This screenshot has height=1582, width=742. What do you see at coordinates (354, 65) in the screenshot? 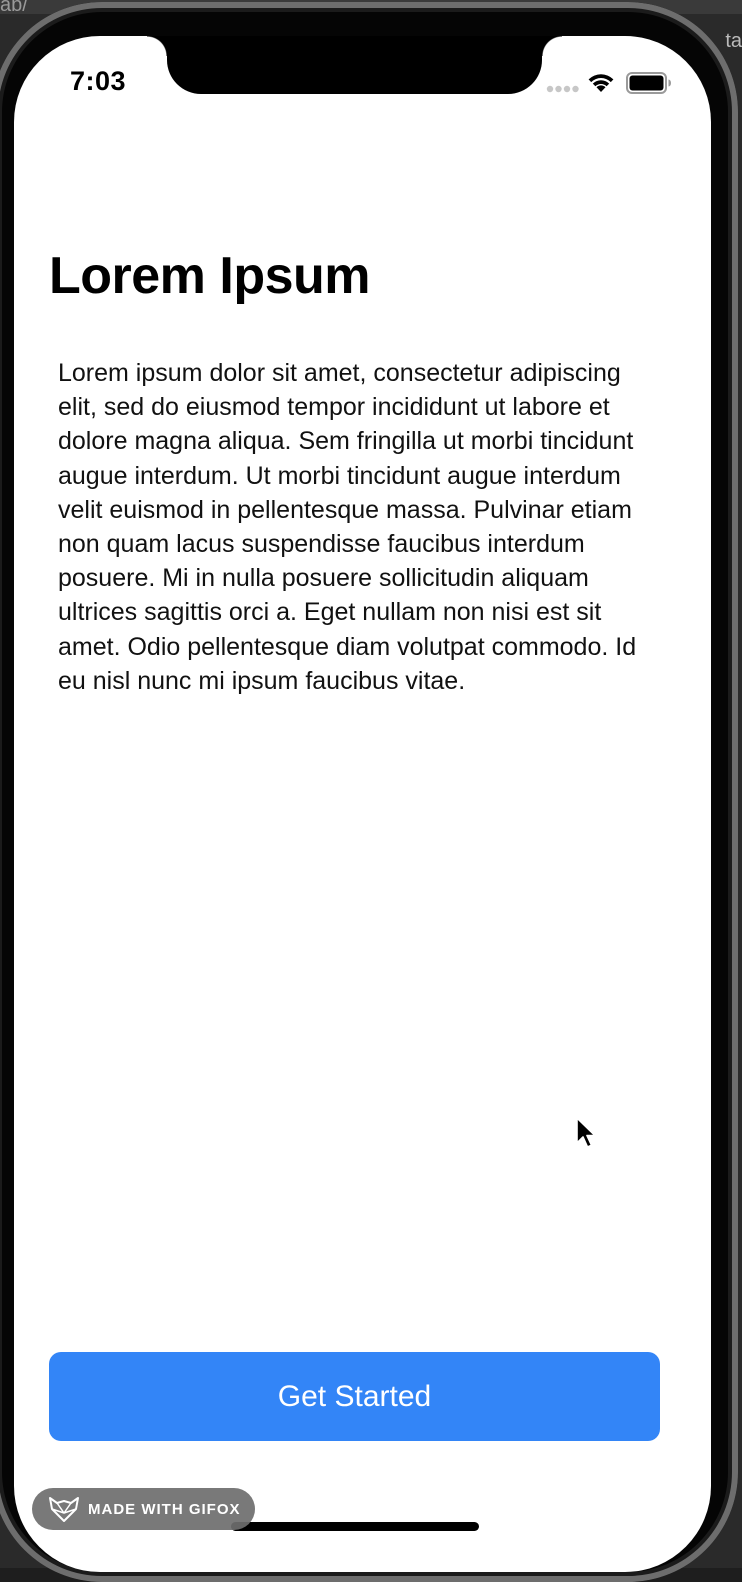
I see `notch` at bounding box center [354, 65].